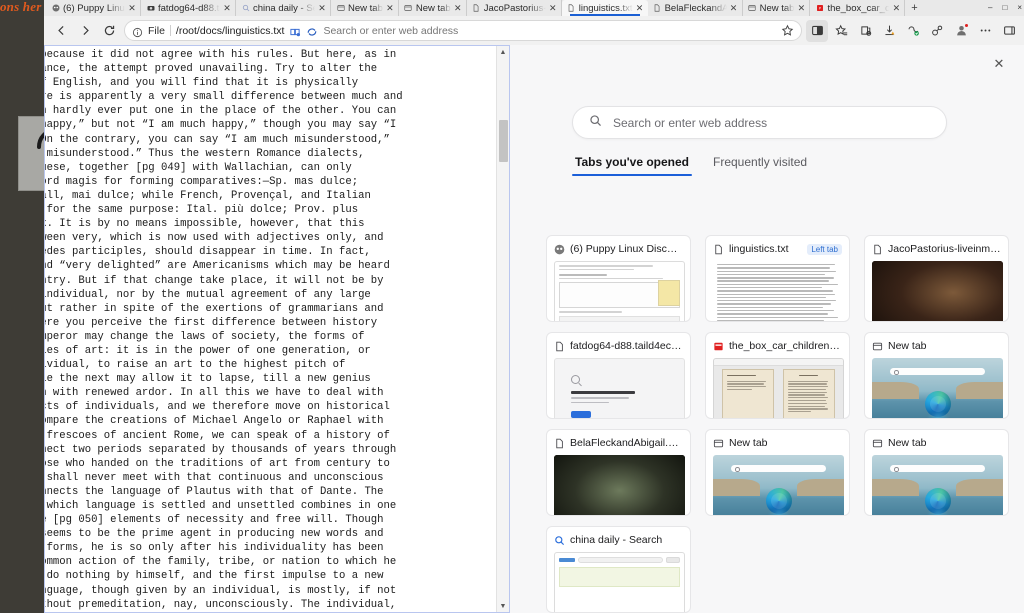  What do you see at coordinates (1019, 8) in the screenshot?
I see `close-window-button: ×` at bounding box center [1019, 8].